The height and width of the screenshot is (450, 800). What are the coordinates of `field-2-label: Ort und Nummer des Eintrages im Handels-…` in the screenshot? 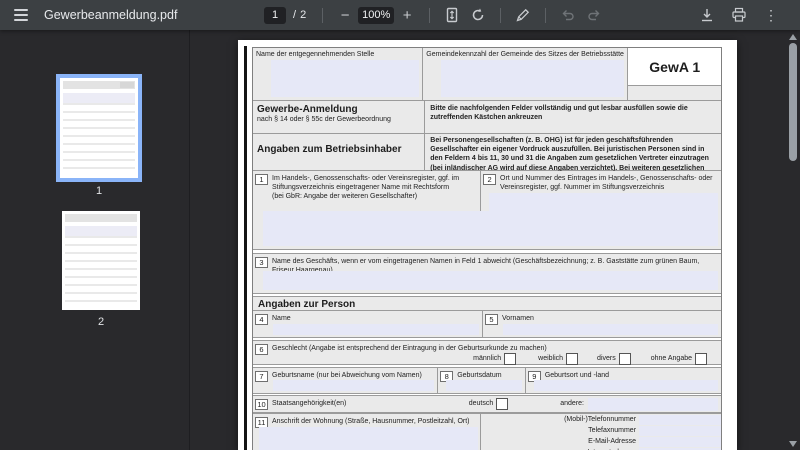 It's located at (606, 183).